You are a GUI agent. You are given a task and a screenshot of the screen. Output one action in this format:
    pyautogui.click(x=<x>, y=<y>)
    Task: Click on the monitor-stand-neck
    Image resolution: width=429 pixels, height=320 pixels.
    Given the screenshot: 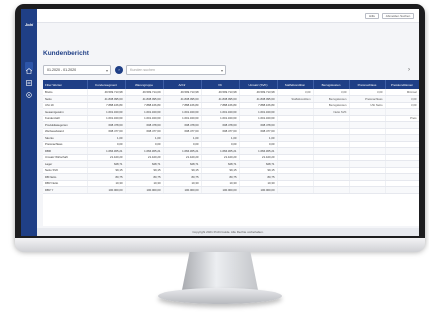 What is the action you would take?
    pyautogui.click(x=220, y=271)
    